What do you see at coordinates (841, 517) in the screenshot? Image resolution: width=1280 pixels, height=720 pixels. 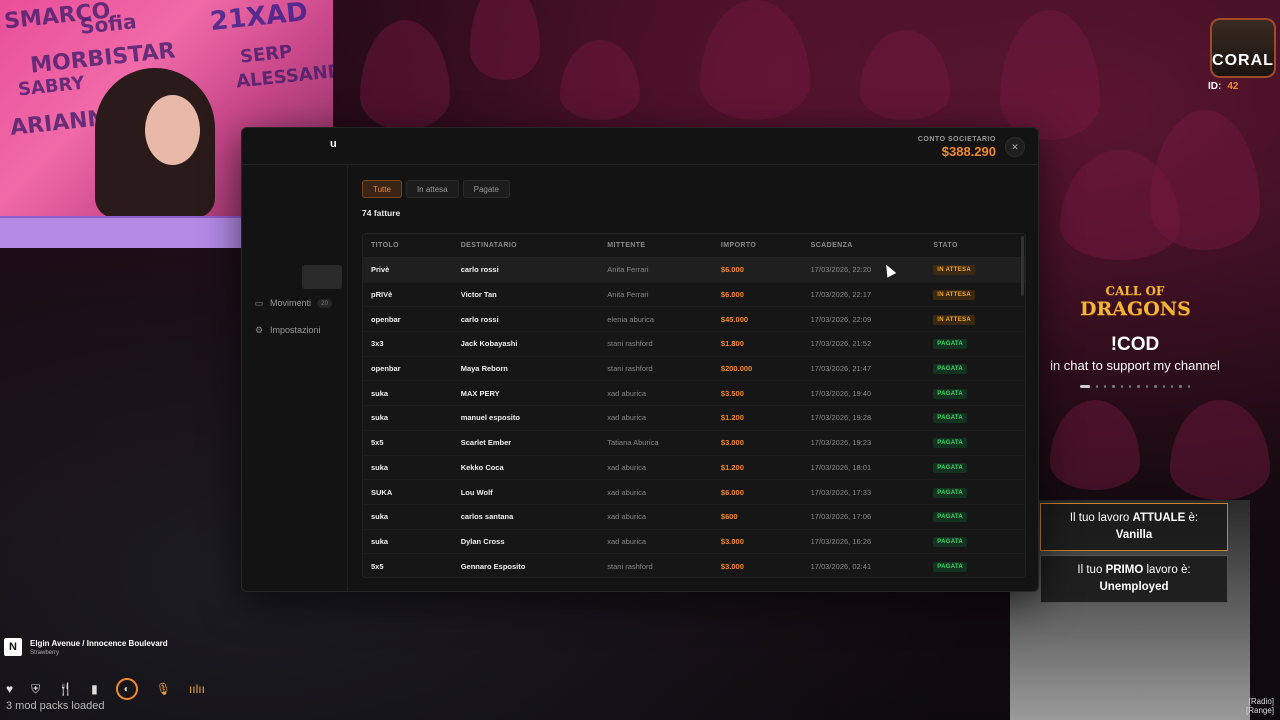 I see `invoice-due-date: 17/03/2026, 17:06` at bounding box center [841, 517].